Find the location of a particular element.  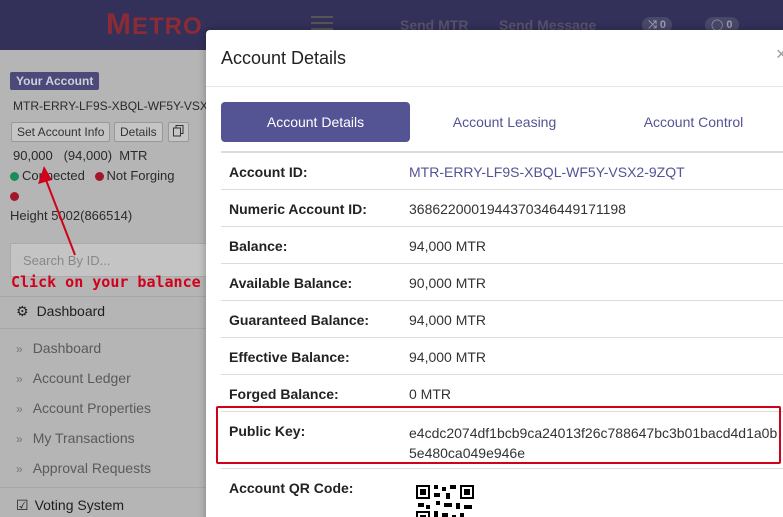

set-account-info-button: Set Account Info is located at coordinates (61, 132).